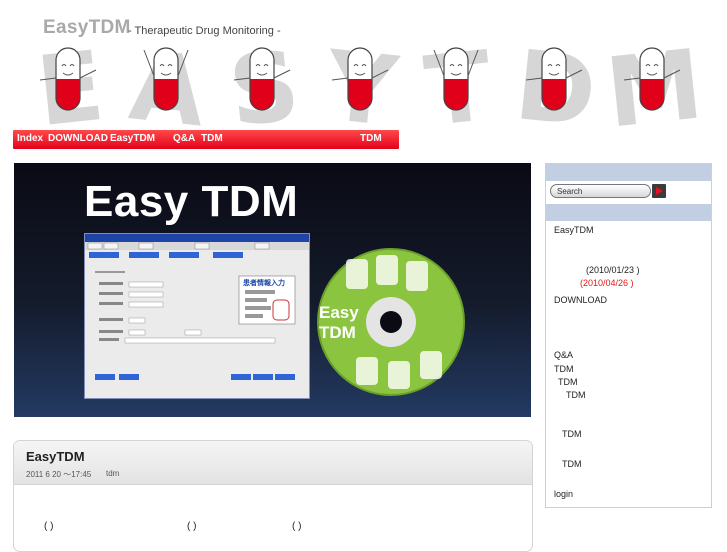  I want to click on sidebar-link-qa: Q&A, so click(563, 355).